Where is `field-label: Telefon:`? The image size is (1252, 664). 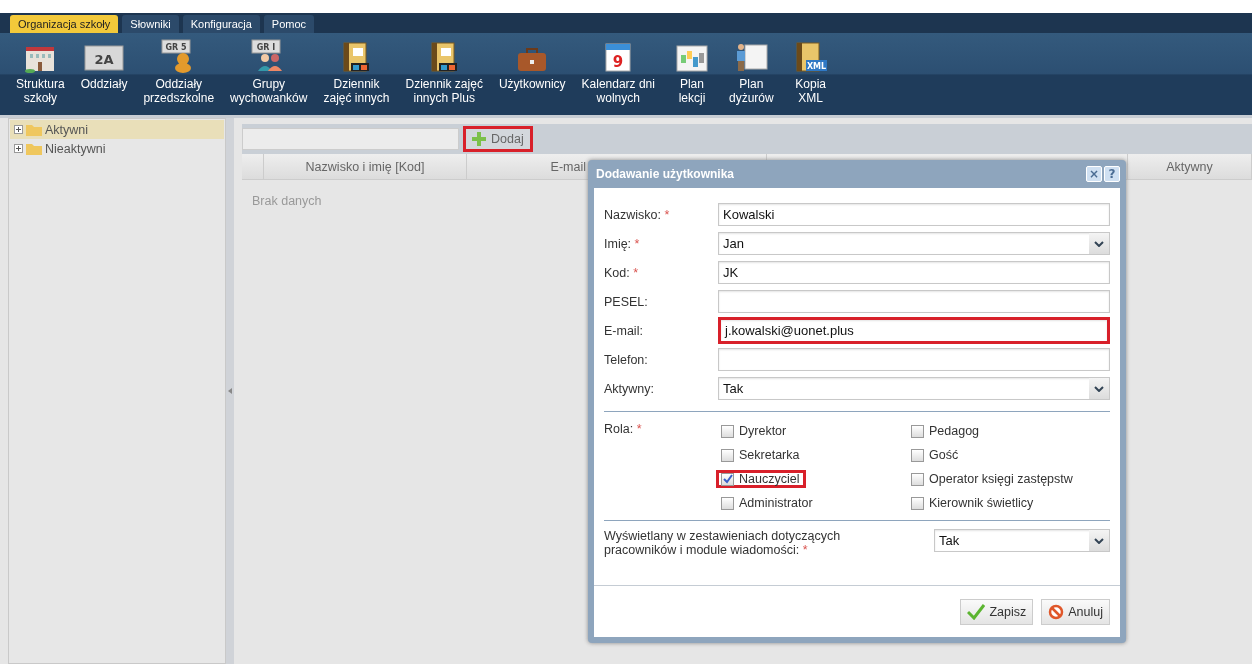
field-label: Telefon: is located at coordinates (626, 359).